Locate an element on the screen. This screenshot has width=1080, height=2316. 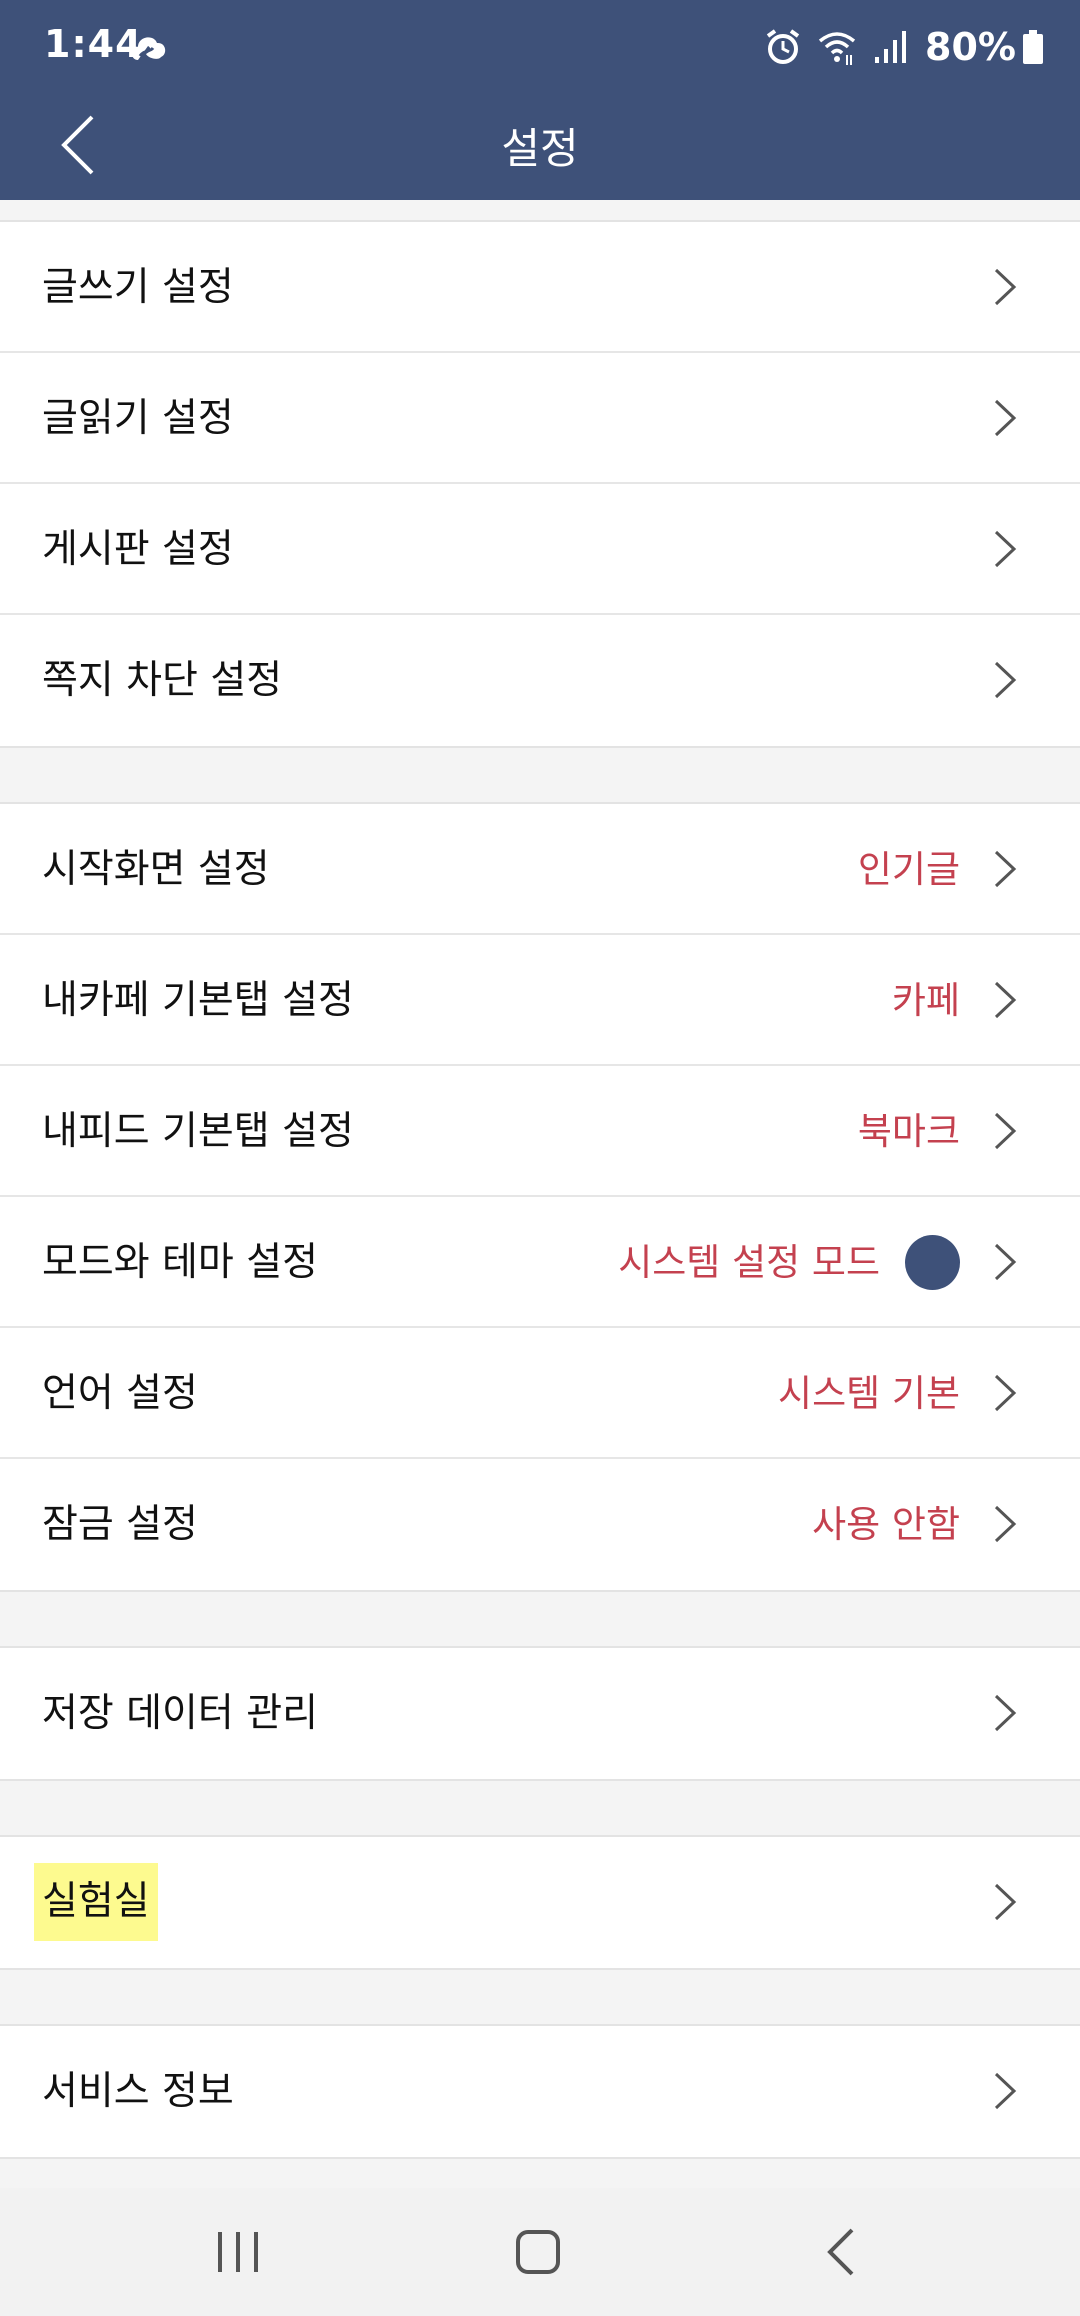
row-label: 잠금 설정 is located at coordinates (120, 1524).